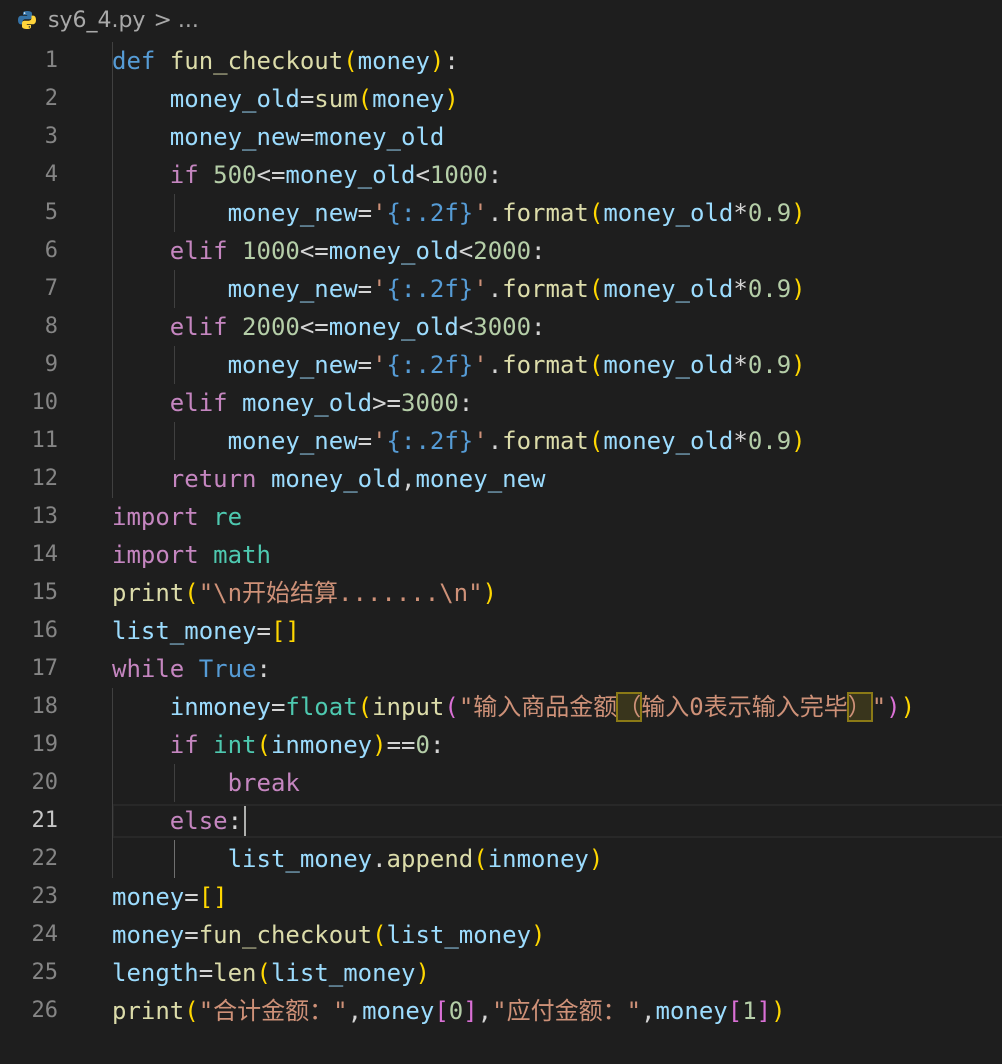 The height and width of the screenshot is (1064, 1002). What do you see at coordinates (45, 440) in the screenshot?
I see `line-number: 11` at bounding box center [45, 440].